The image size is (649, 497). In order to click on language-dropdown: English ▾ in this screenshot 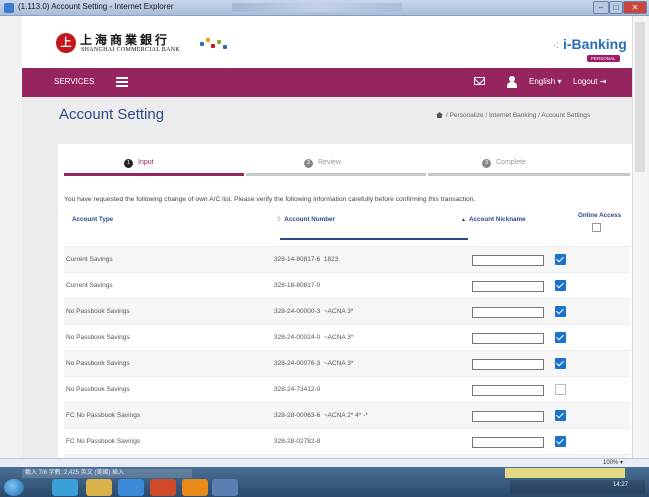, I will do `click(545, 81)`.